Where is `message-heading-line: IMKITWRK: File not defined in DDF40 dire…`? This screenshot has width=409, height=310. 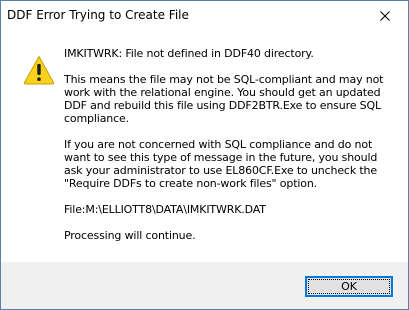 message-heading-line: IMKITWRK: File not defined in DDF40 dire… is located at coordinates (189, 53).